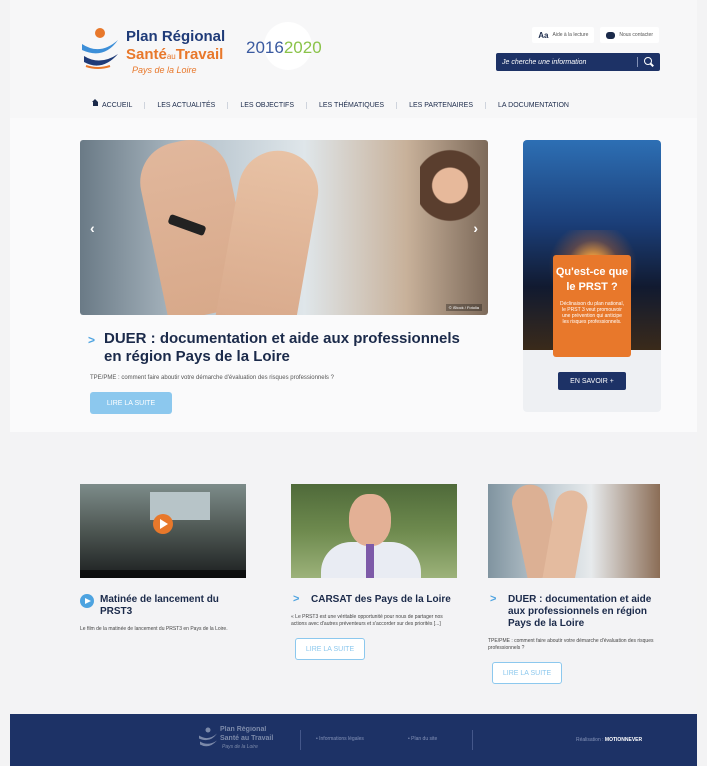  I want to click on nav-item-documentation: LA DOCUMENTATION, so click(533, 105).